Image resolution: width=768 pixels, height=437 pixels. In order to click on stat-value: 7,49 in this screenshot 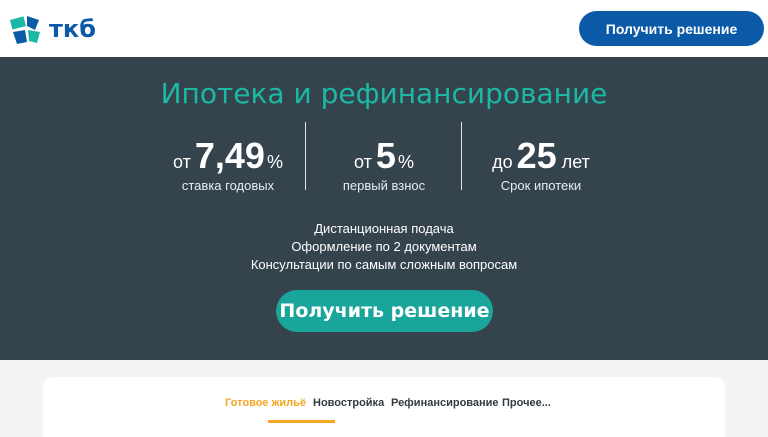, I will do `click(229, 155)`.